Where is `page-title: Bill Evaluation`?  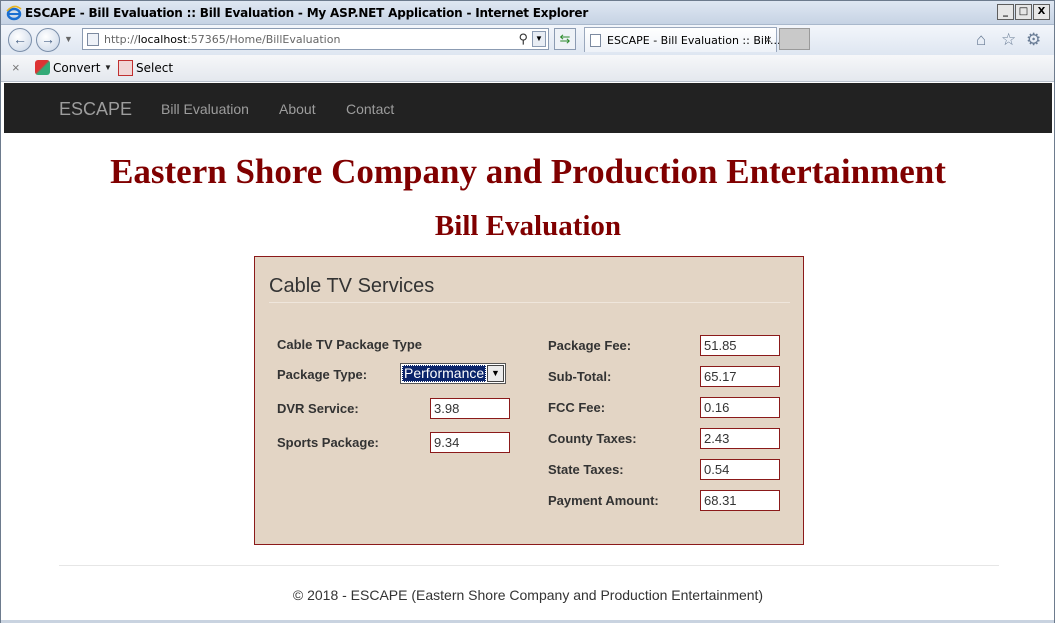 page-title: Bill Evaluation is located at coordinates (528, 226).